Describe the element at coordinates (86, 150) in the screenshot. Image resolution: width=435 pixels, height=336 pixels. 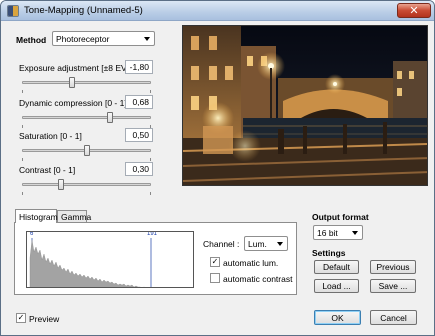
I see `saturation-slider-thumb` at that location.